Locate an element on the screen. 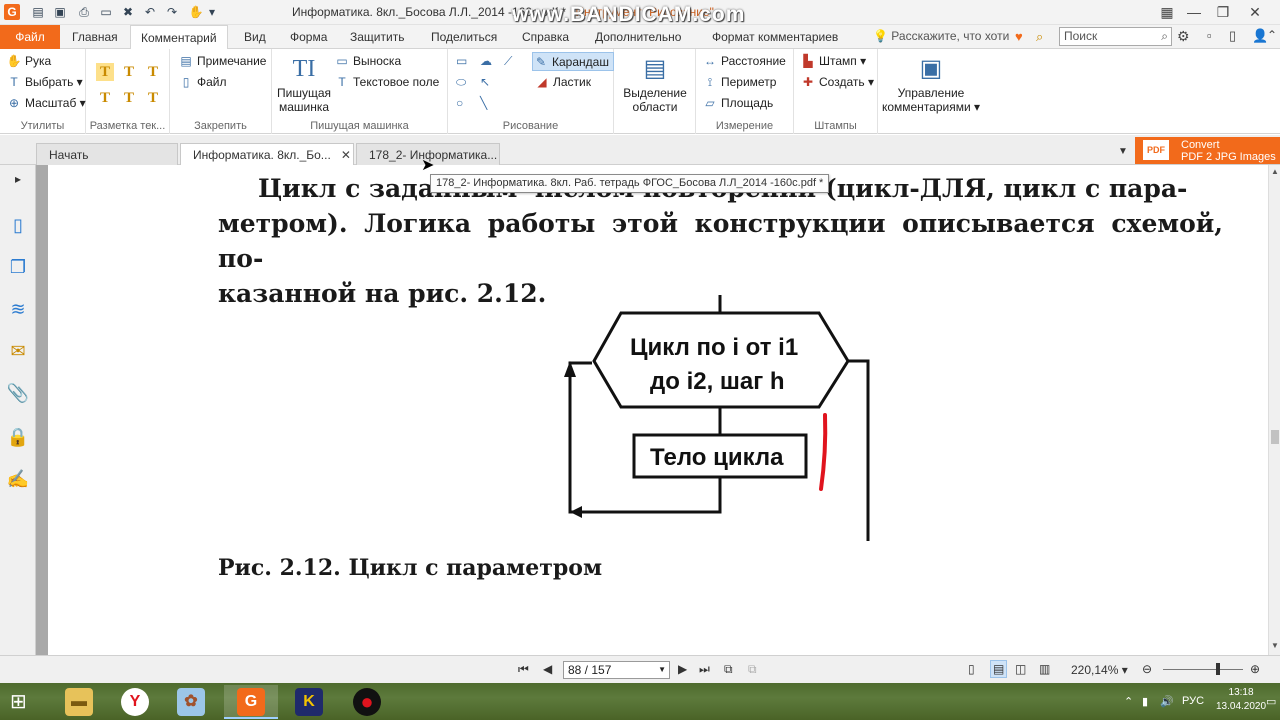 The height and width of the screenshot is (720, 1280). page-number-input: 88 / 157 ▼ is located at coordinates (616, 670).